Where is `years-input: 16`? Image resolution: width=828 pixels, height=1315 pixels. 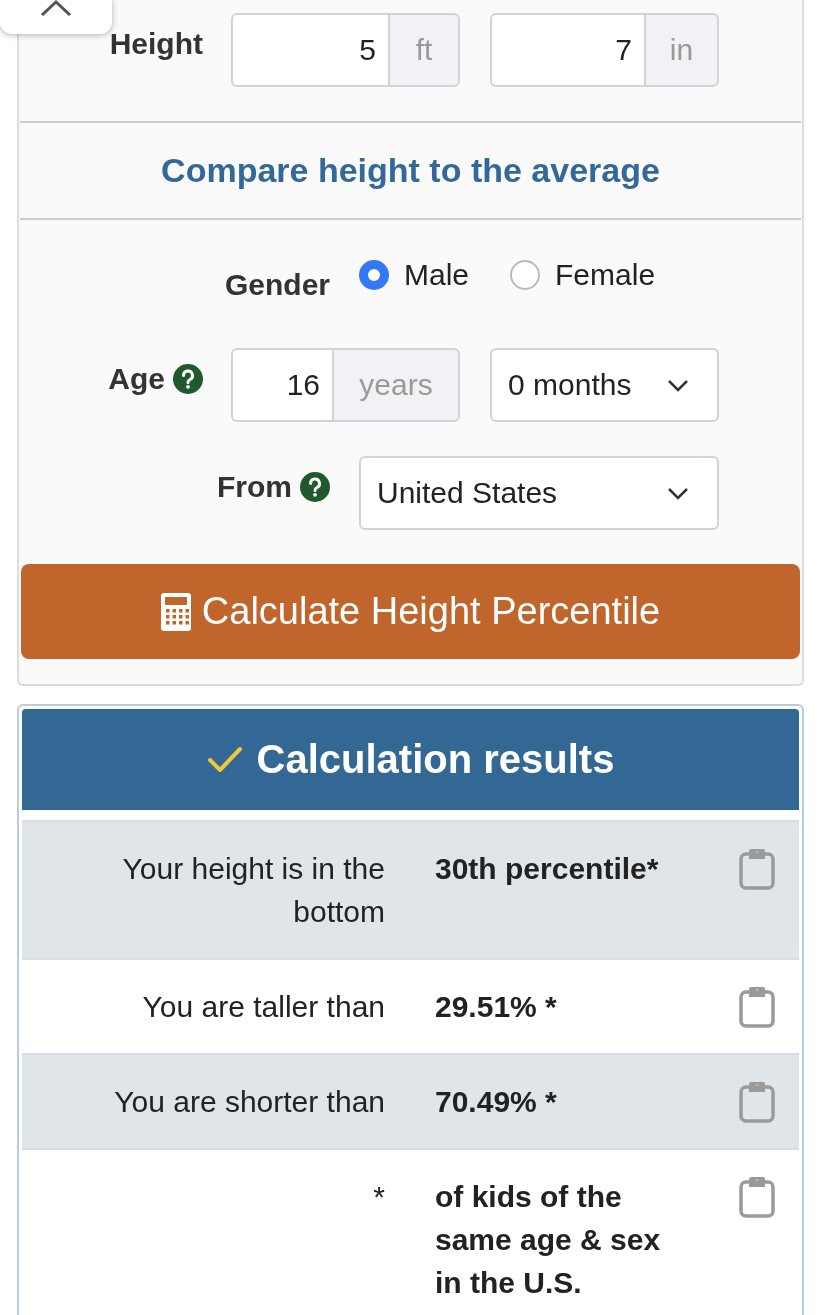 years-input: 16 is located at coordinates (281, 385).